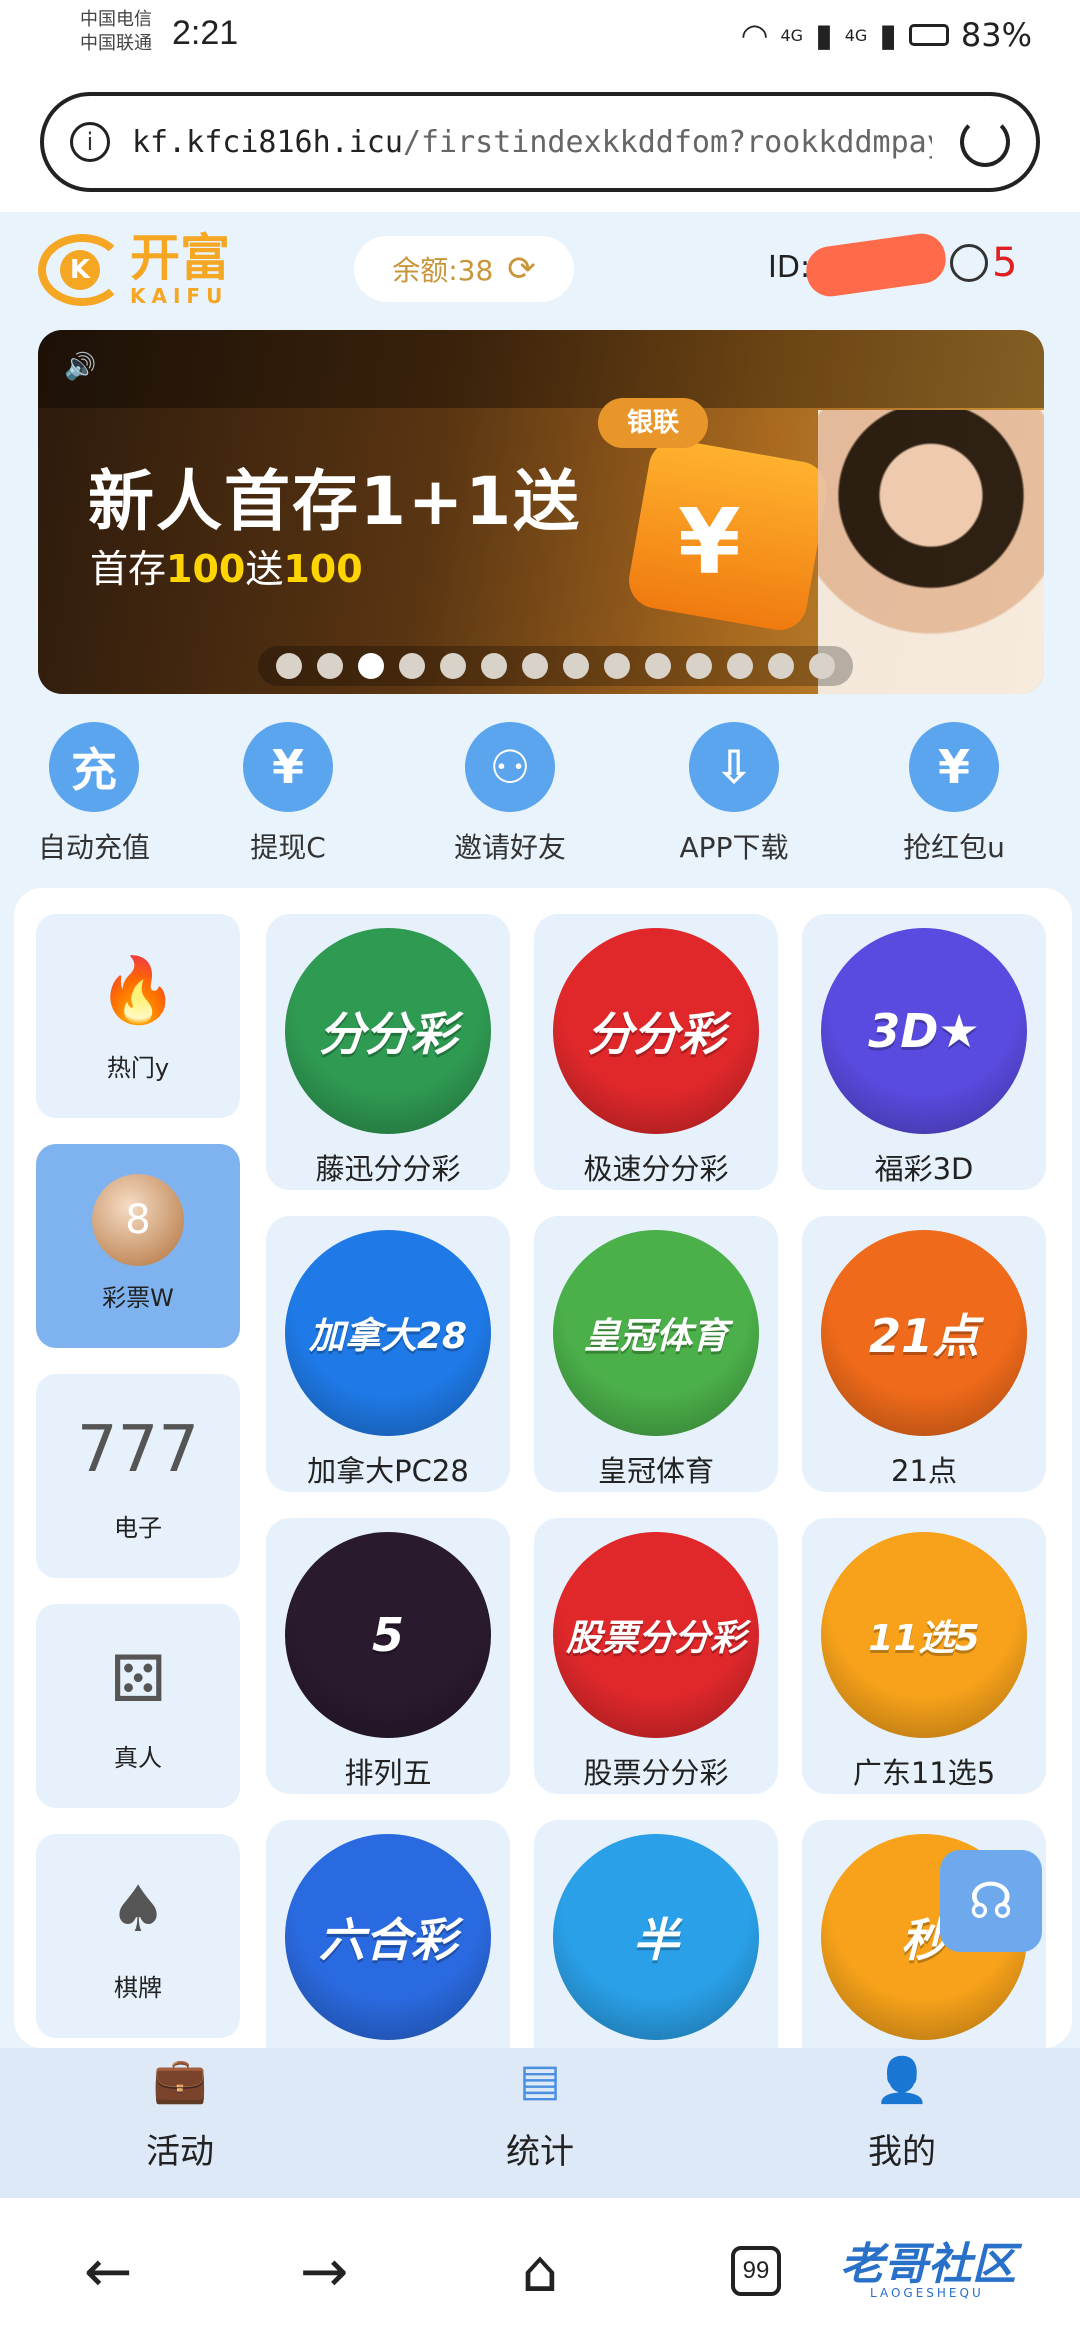 The image size is (1080, 2340). I want to click on category-flame: 🔥 热门y, so click(138, 1016).